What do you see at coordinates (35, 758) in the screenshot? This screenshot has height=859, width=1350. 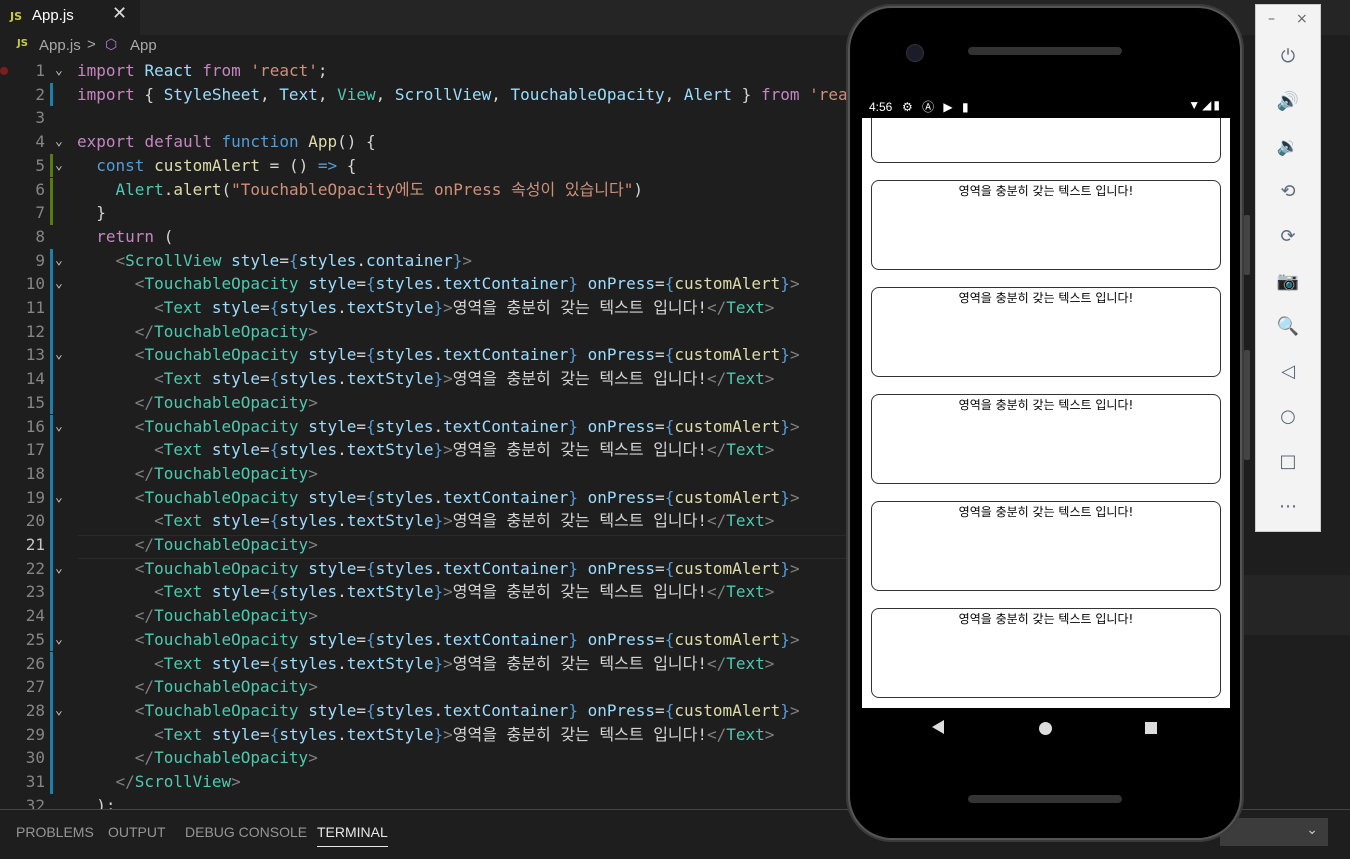 I see `line-number: 30` at bounding box center [35, 758].